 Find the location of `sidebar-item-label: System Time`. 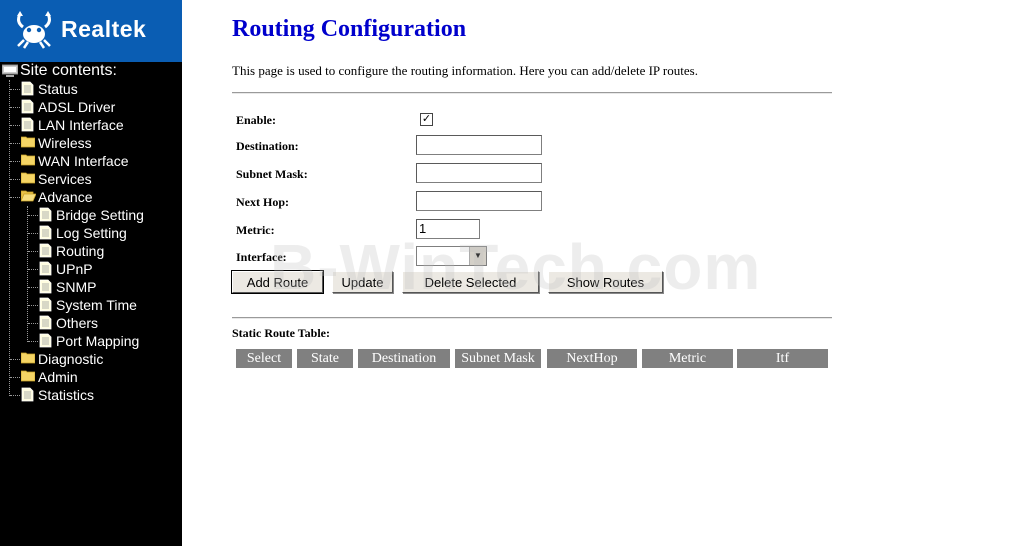

sidebar-item-label: System Time is located at coordinates (96, 305).